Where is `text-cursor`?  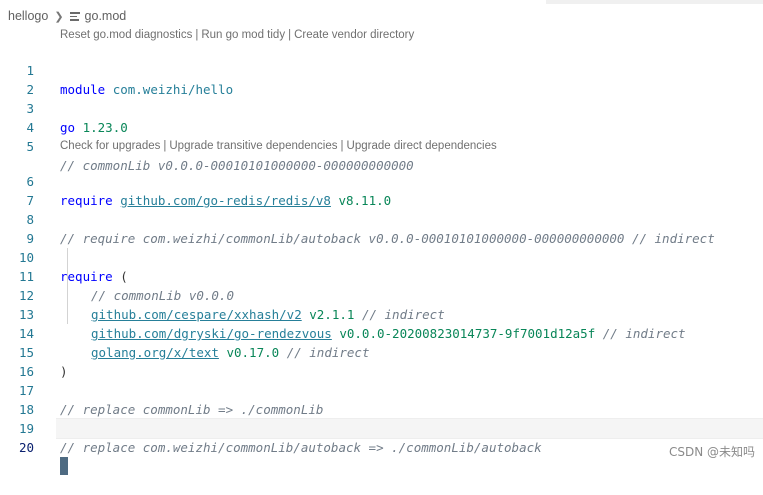
text-cursor is located at coordinates (64, 466).